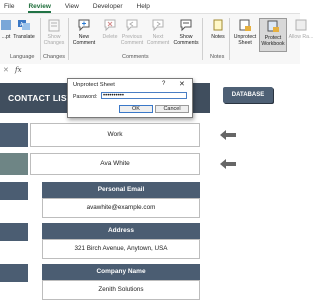 This screenshot has width=320, height=300. I want to click on protect-workbook-label: Protect Workbook, so click(273, 41).